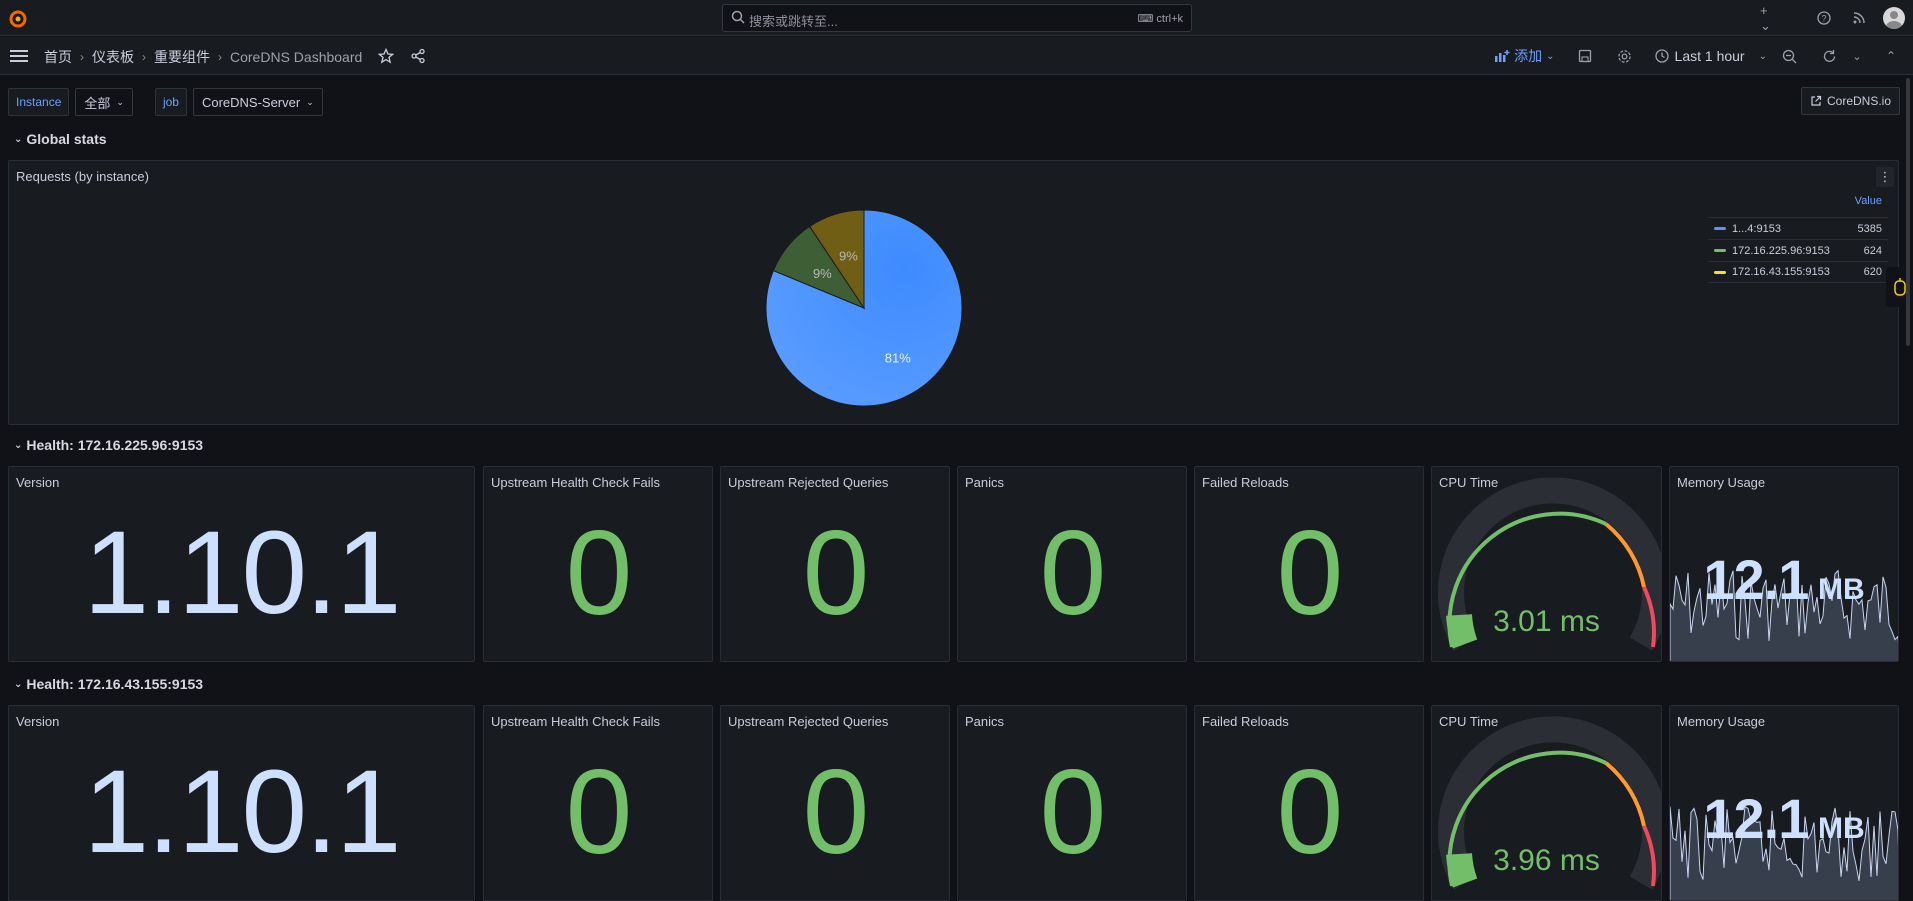 Image resolution: width=1913 pixels, height=901 pixels. What do you see at coordinates (104, 102) in the screenshot?
I see `instance-variable-select: 全部 ⌄` at bounding box center [104, 102].